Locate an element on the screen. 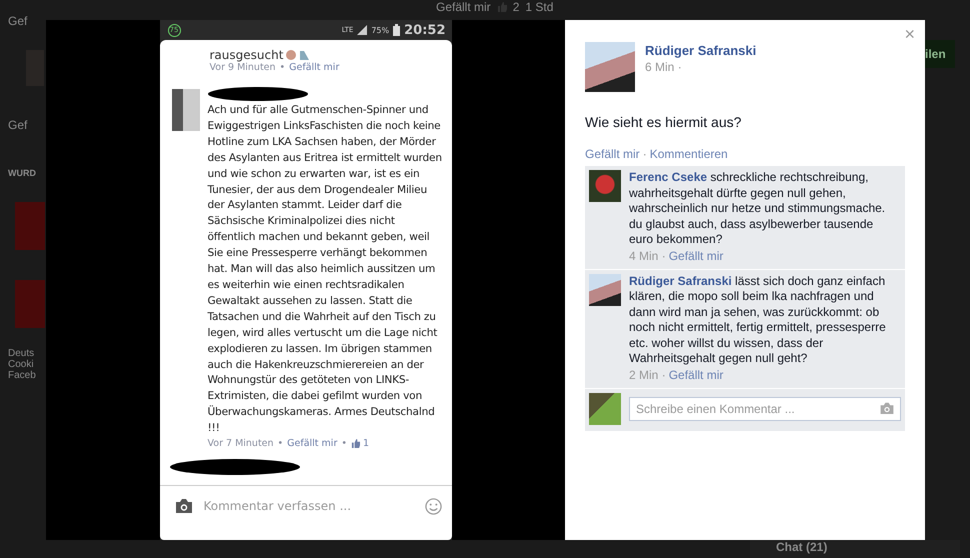 This screenshot has height=558, width=970. post-message: Wie sieht es hiermit aus? is located at coordinates (663, 122).